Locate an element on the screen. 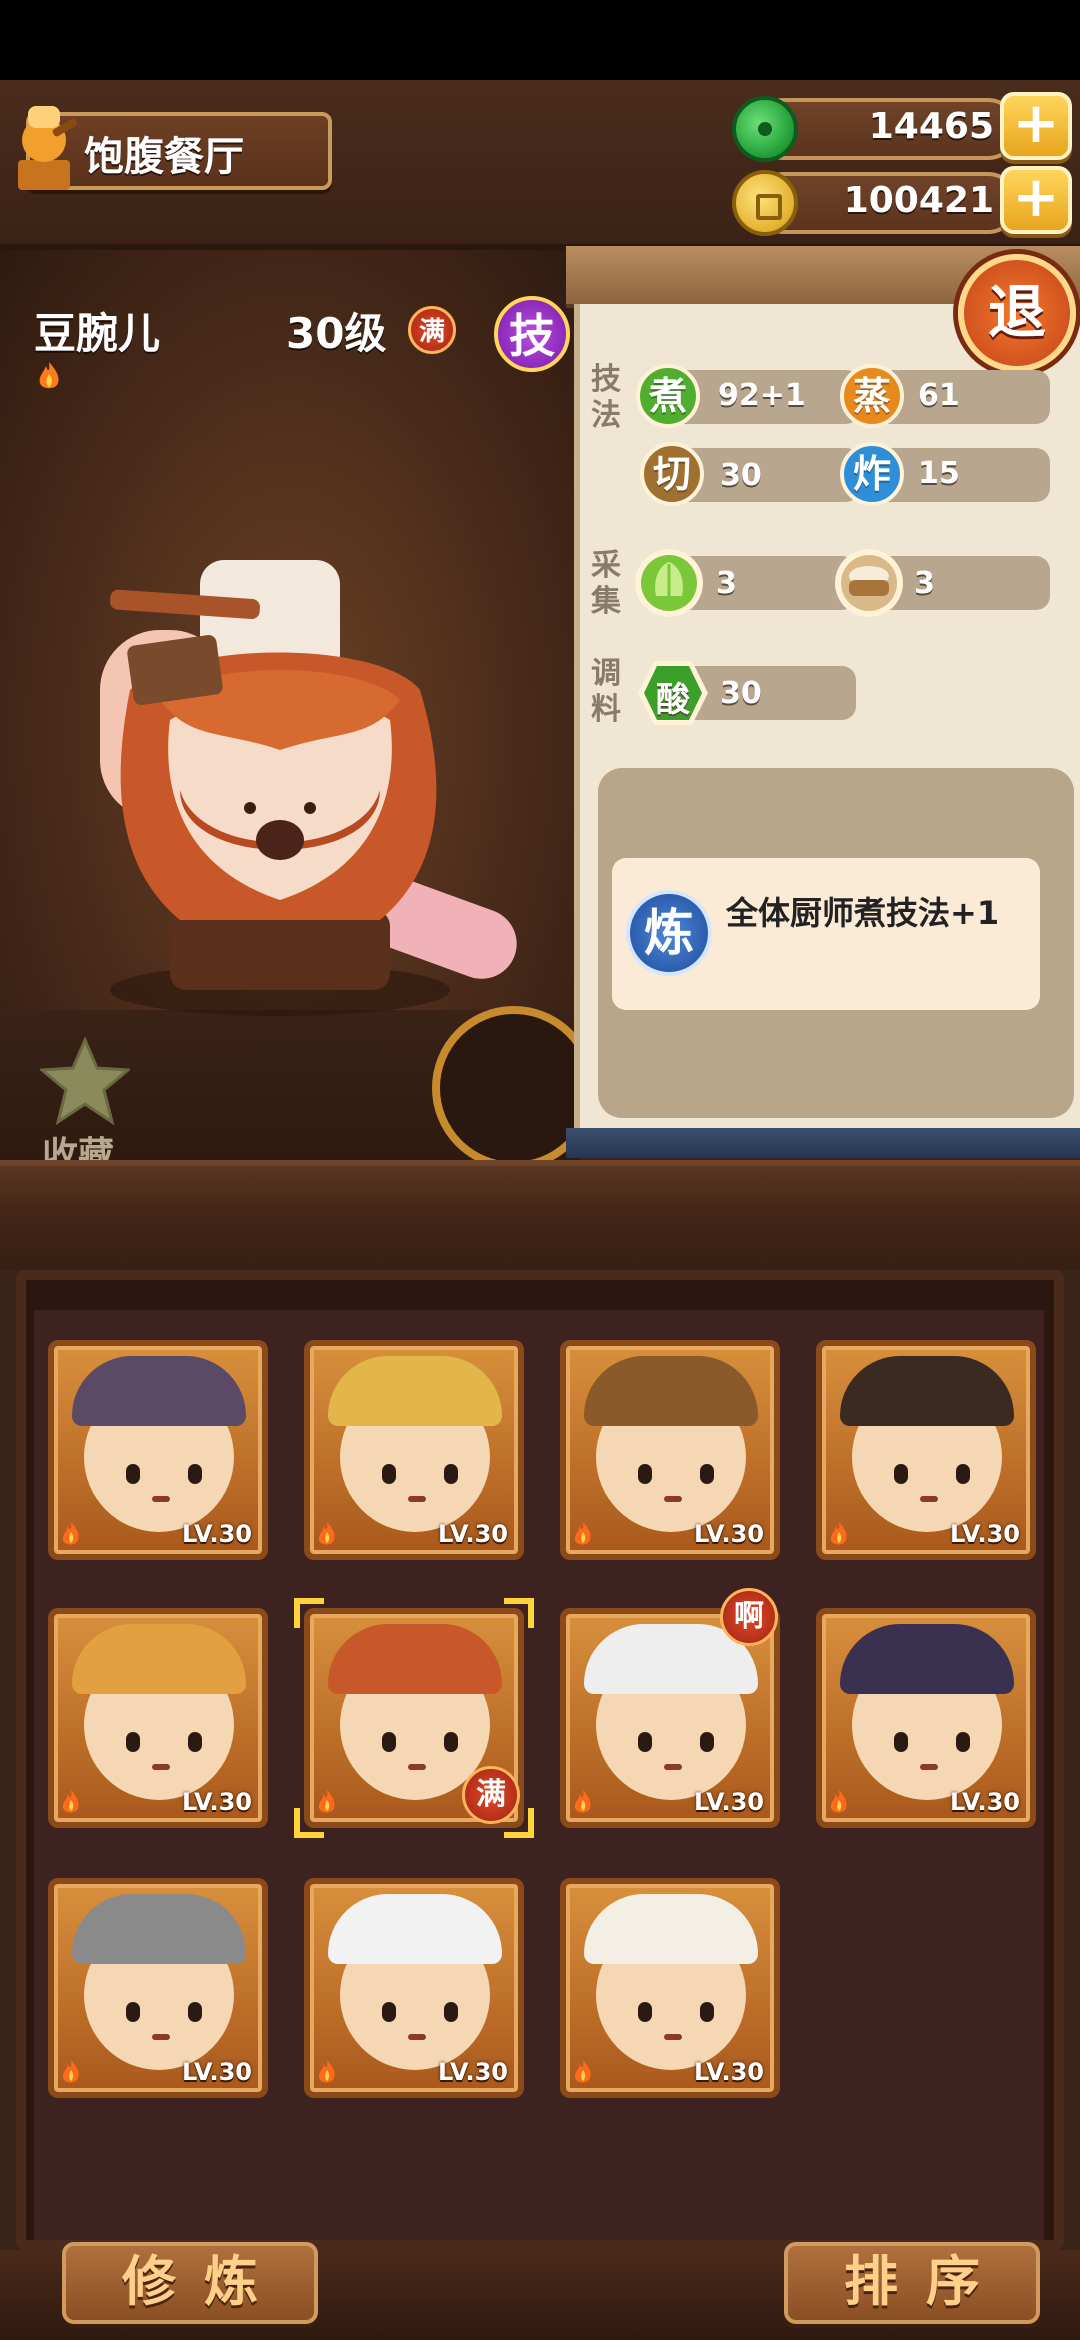  skill-button: 技 is located at coordinates (532, 334).